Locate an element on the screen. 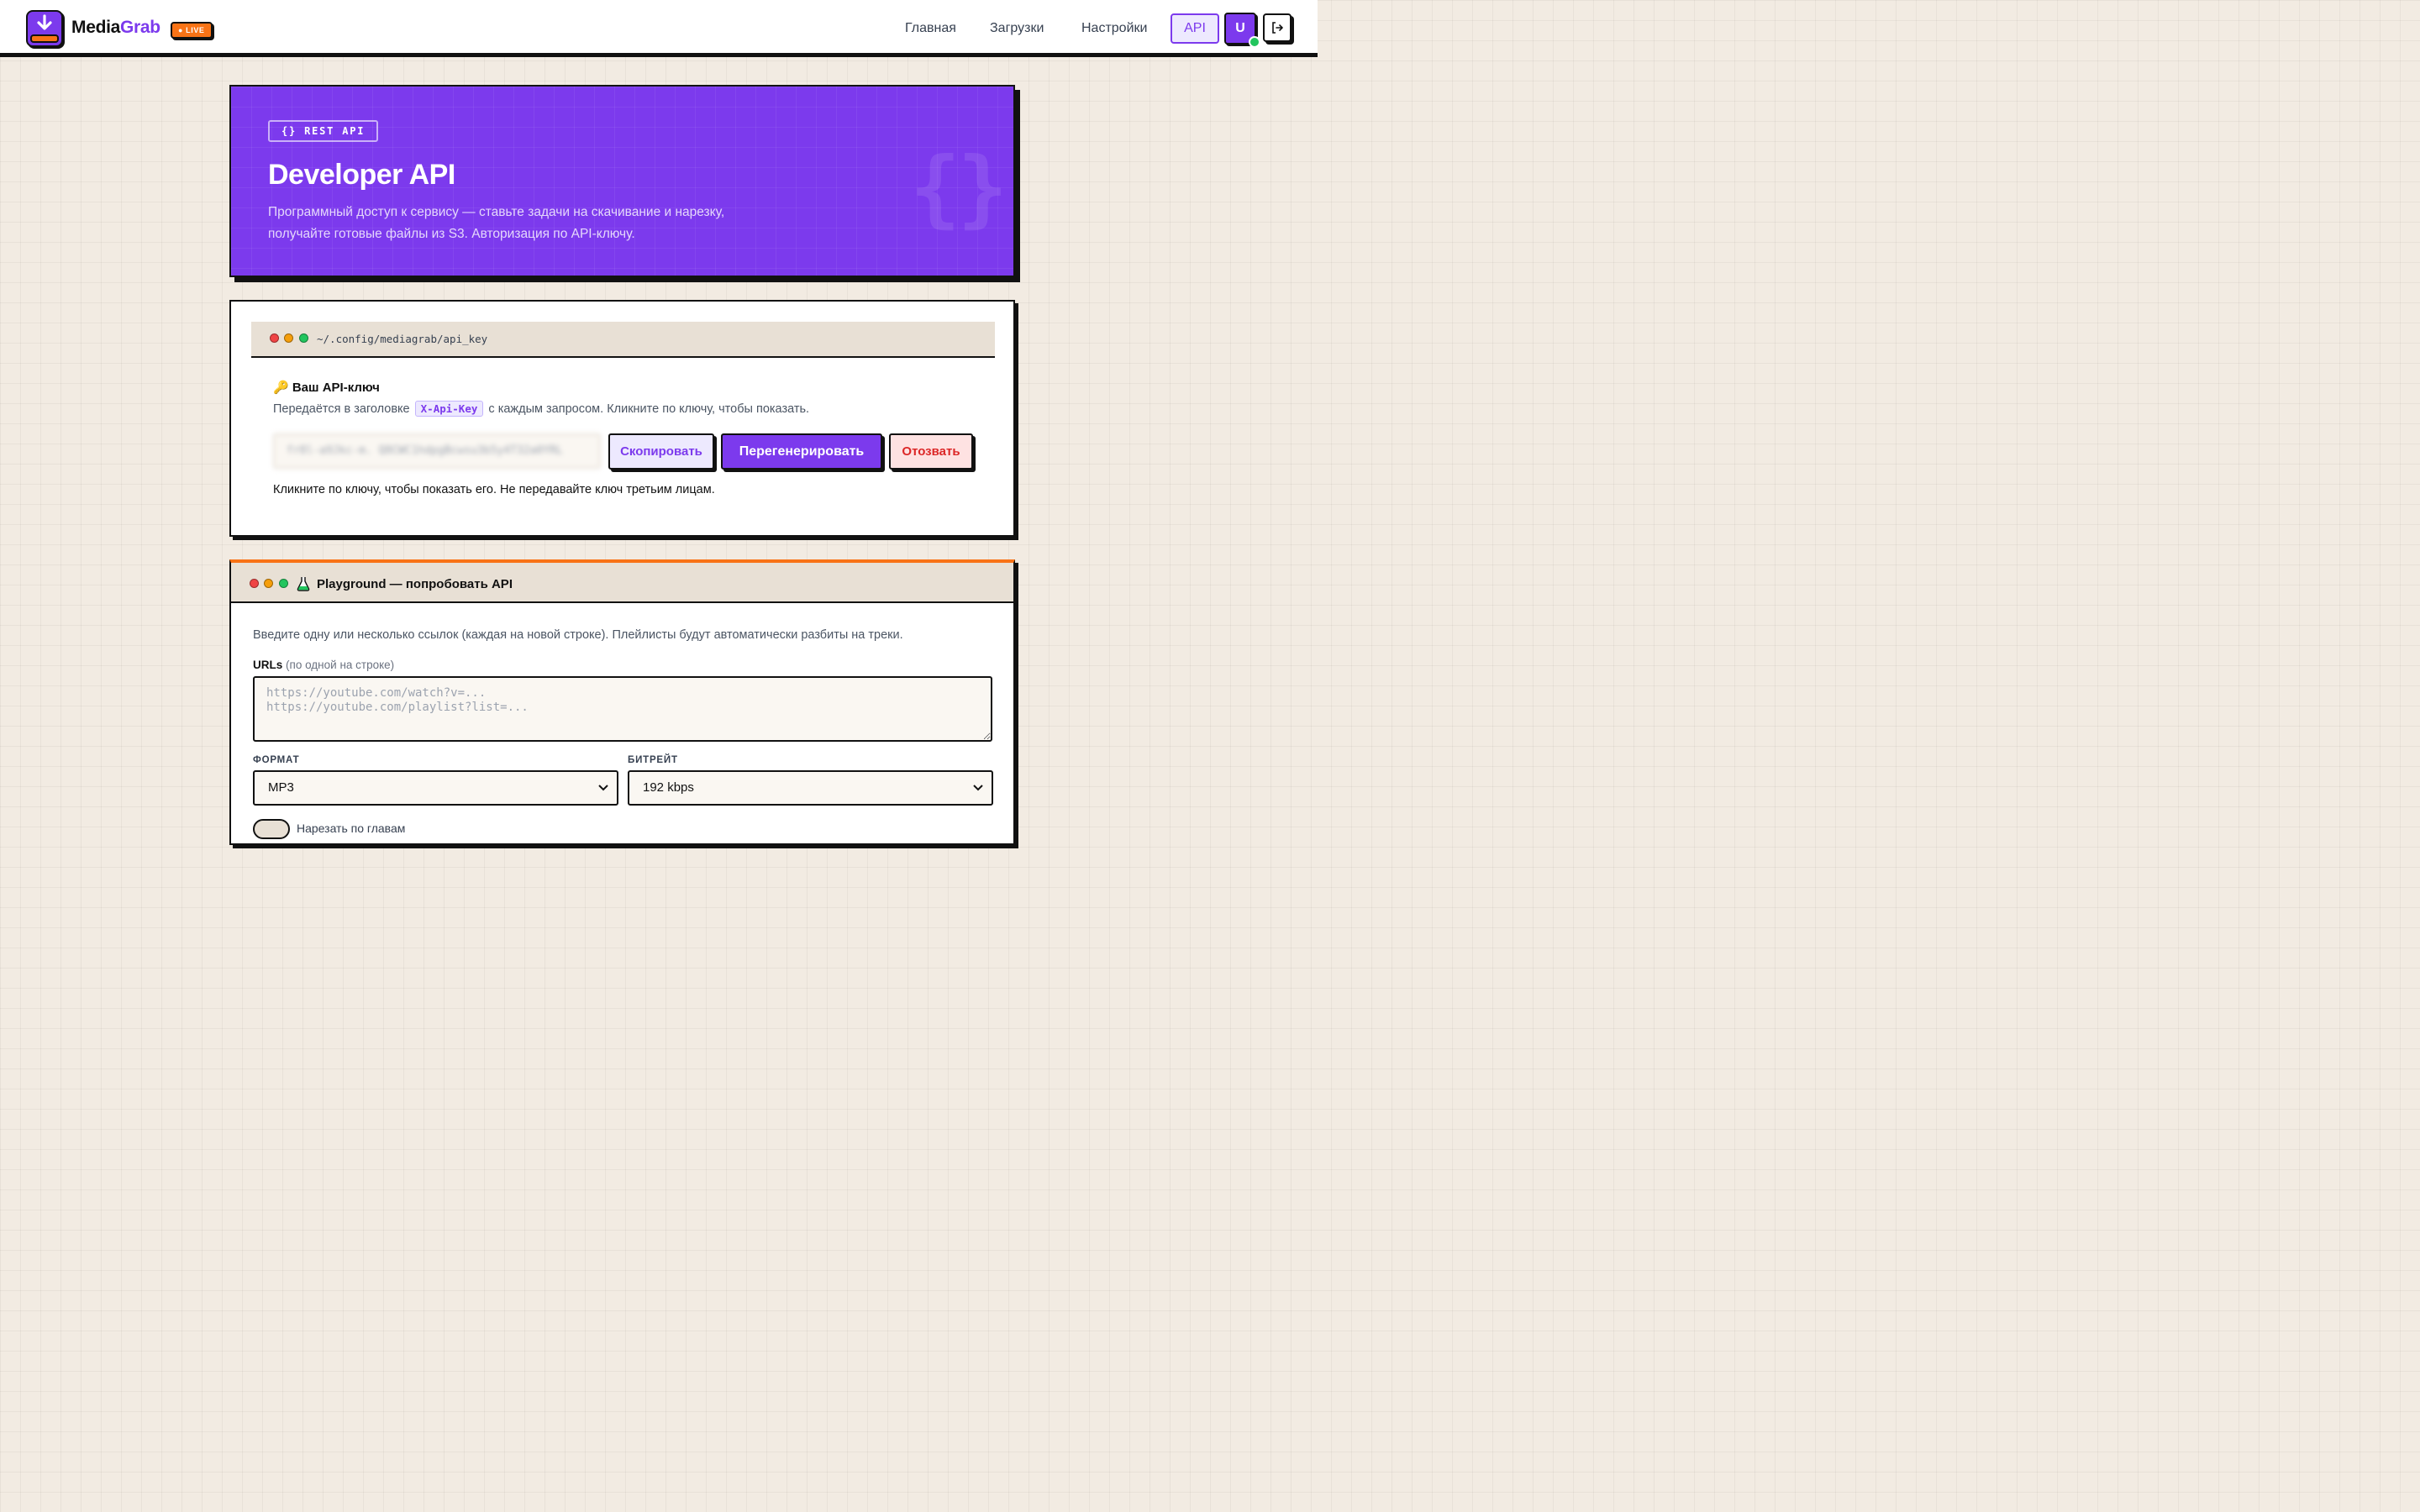 This screenshot has height=1512, width=2420. regenerate-button: Перегенерировать is located at coordinates (801, 451).